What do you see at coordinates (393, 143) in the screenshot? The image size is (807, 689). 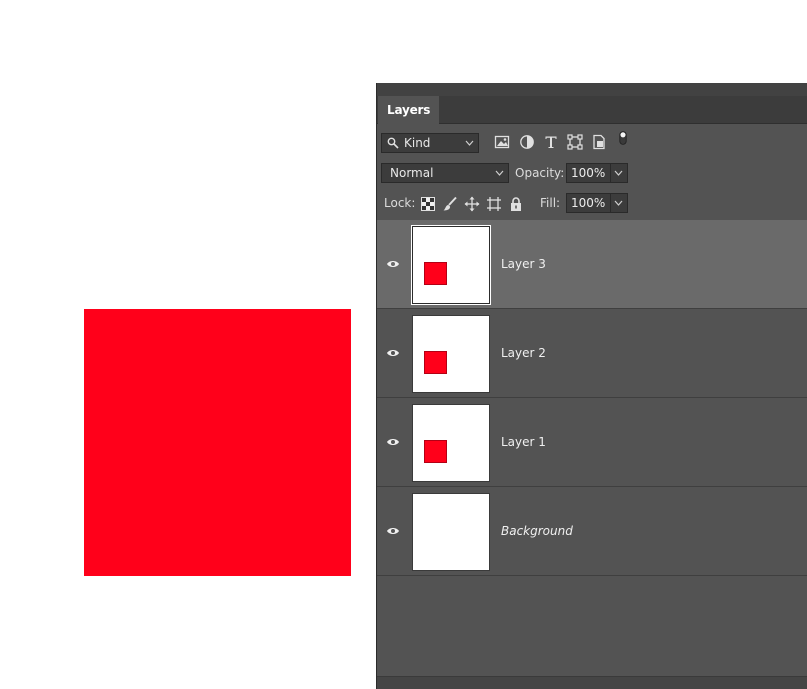 I see `search-icon` at bounding box center [393, 143].